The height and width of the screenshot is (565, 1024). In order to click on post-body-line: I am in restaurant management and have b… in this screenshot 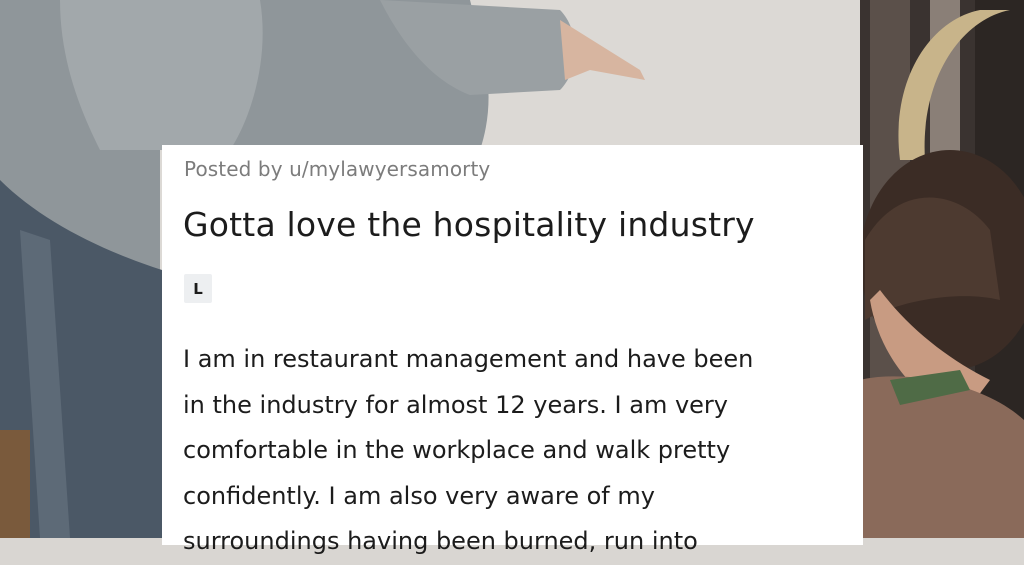, I will do `click(468, 359)`.